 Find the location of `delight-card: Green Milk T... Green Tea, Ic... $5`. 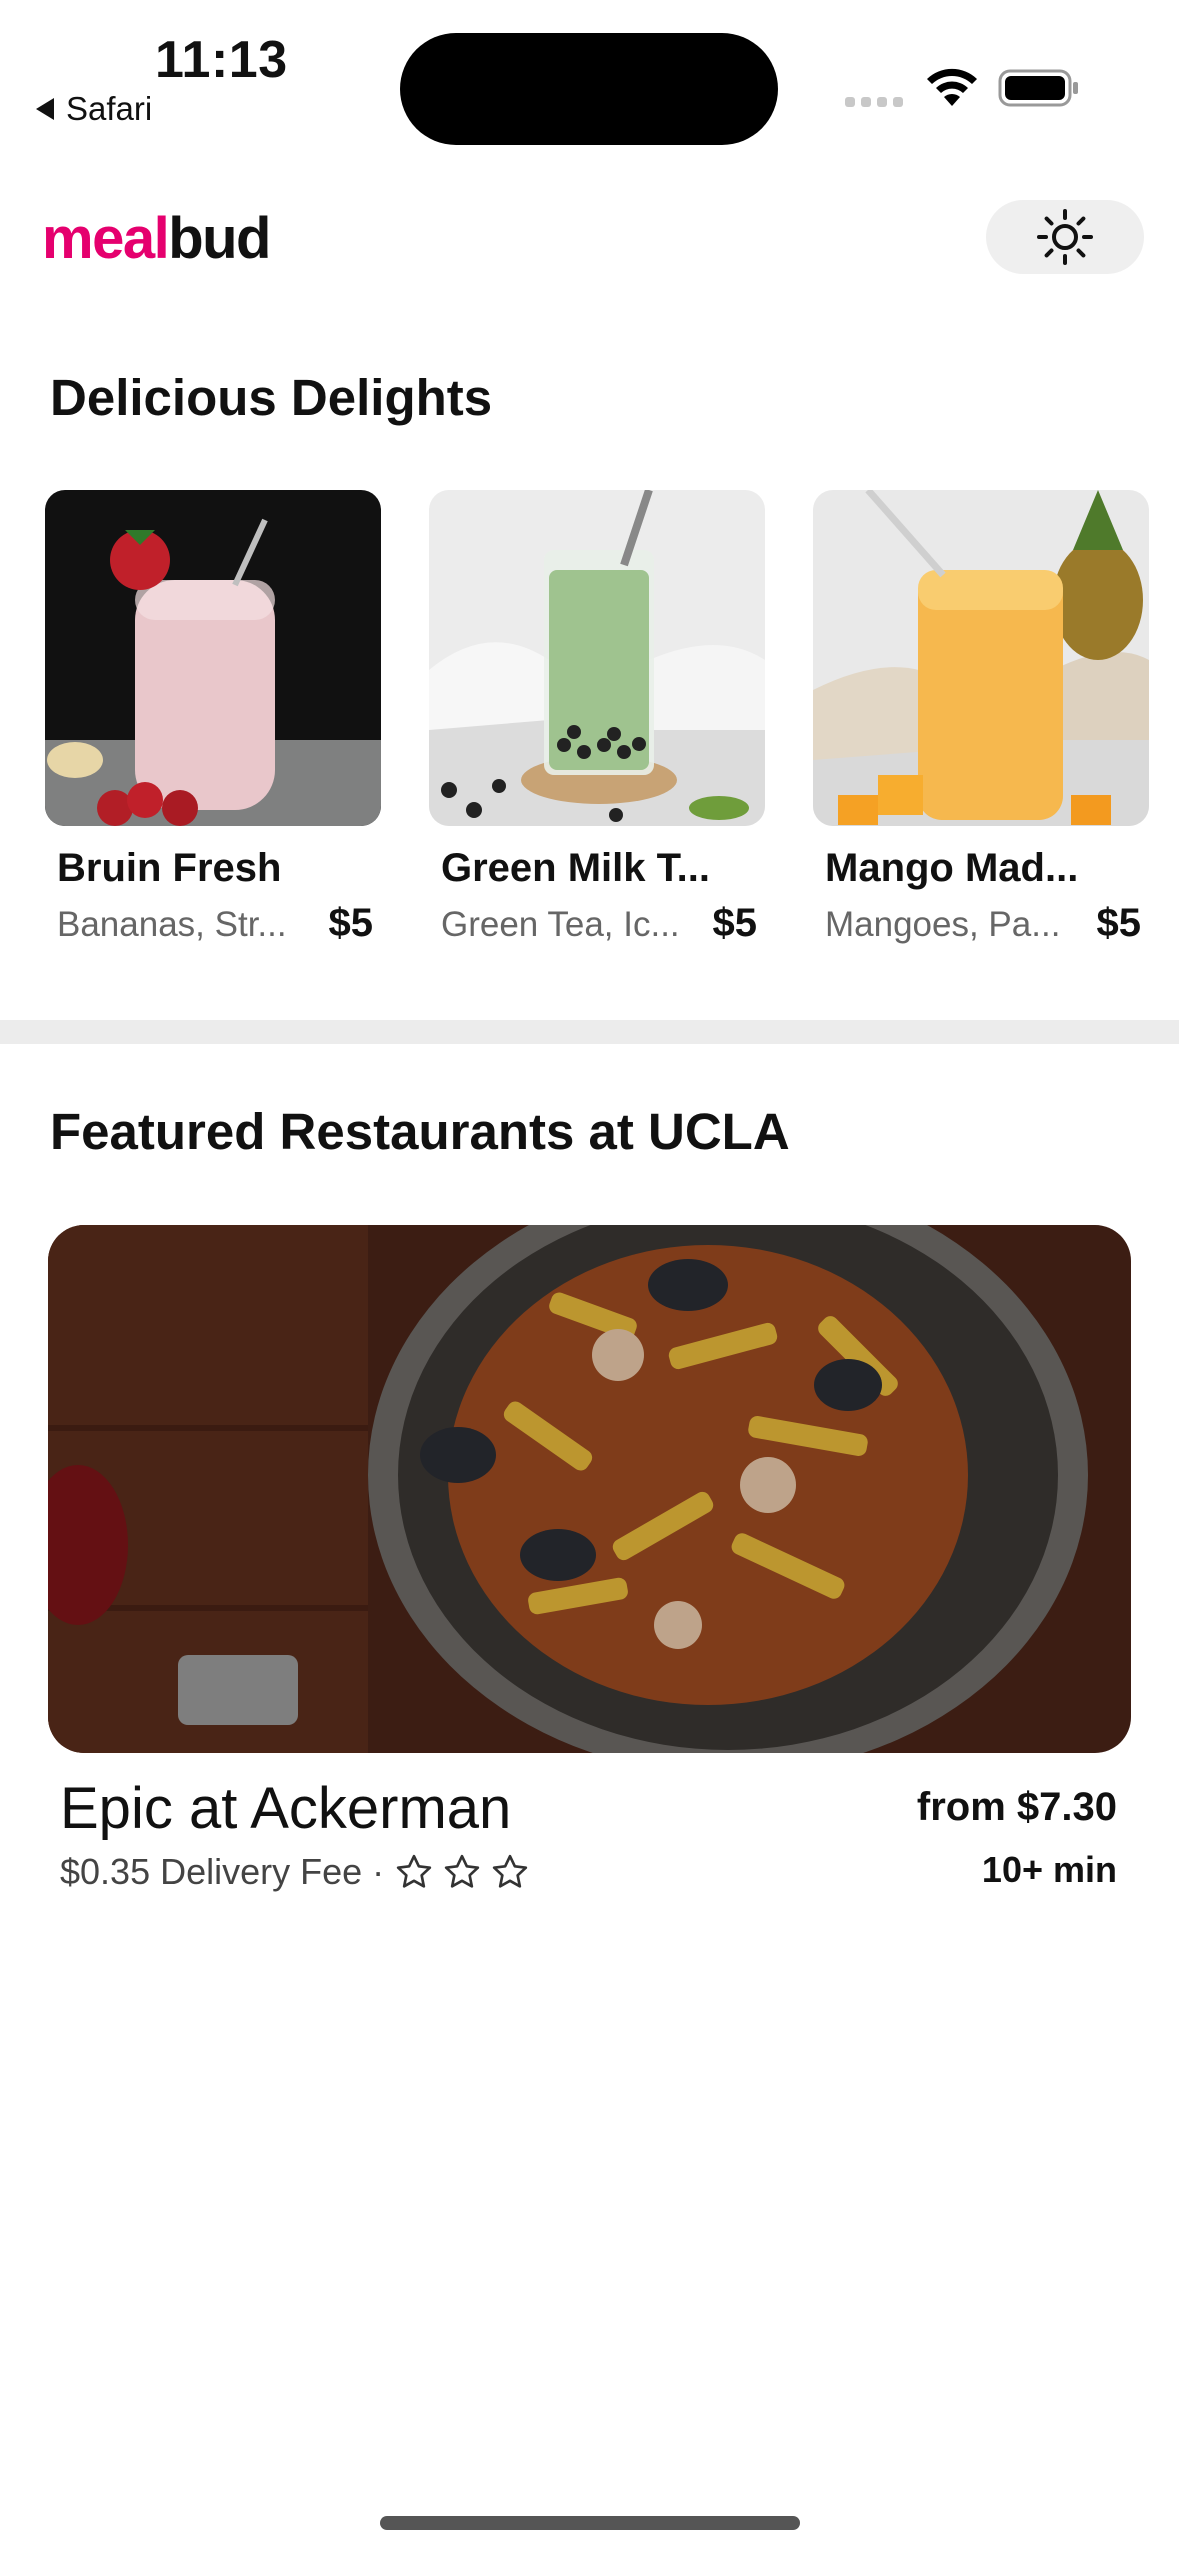

delight-card: Green Milk T... Green Tea, Ic... $5 is located at coordinates (597, 725).